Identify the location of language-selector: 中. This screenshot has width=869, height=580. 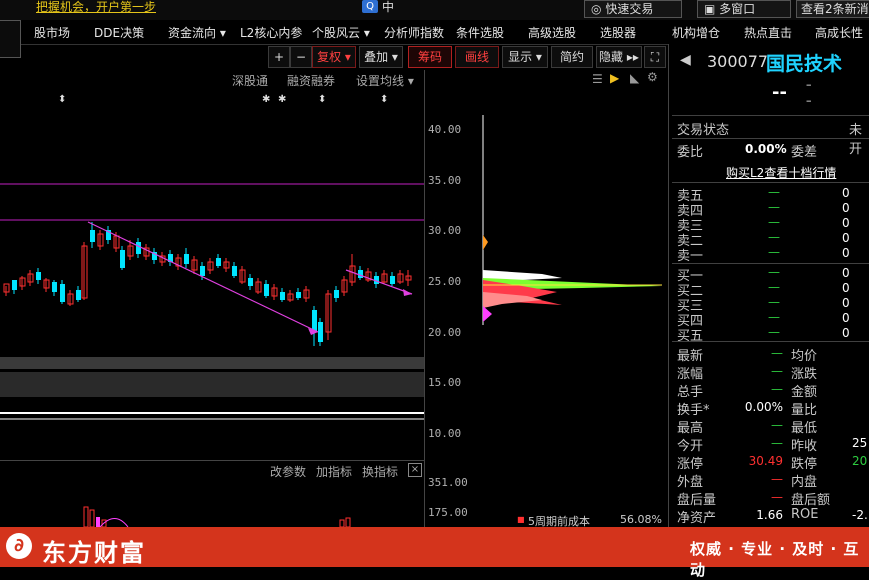
(388, 7).